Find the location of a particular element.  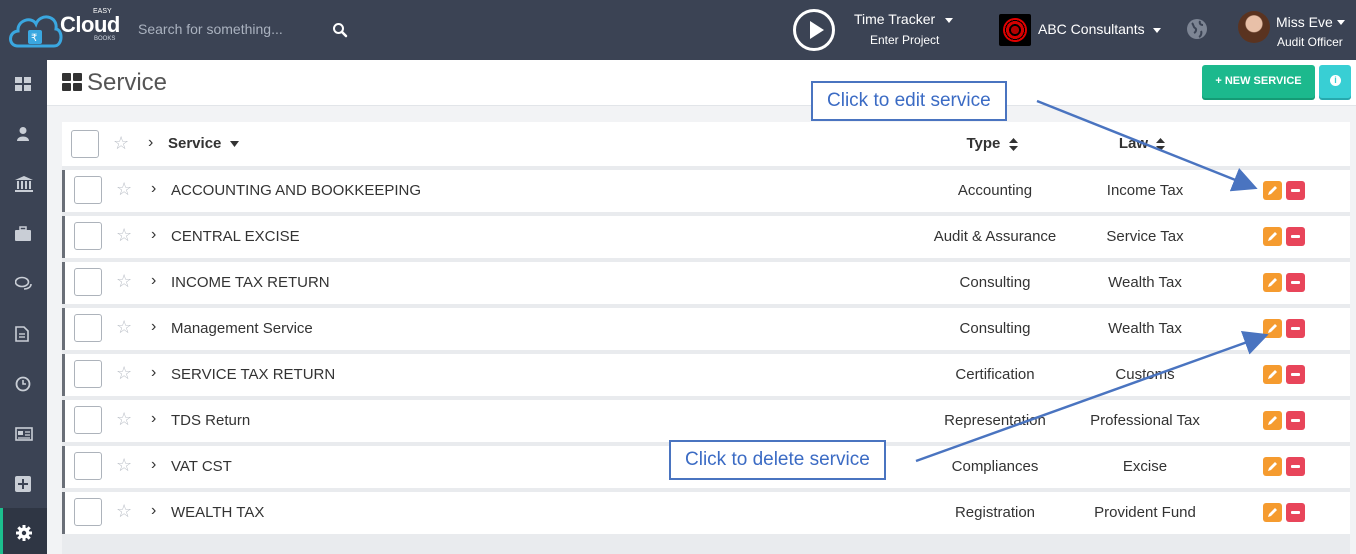

select-all-checkbox is located at coordinates (85, 144).